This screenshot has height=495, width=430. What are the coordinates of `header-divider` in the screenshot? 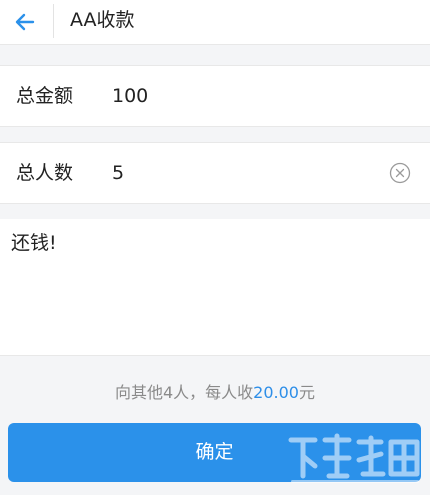 It's located at (53, 21).